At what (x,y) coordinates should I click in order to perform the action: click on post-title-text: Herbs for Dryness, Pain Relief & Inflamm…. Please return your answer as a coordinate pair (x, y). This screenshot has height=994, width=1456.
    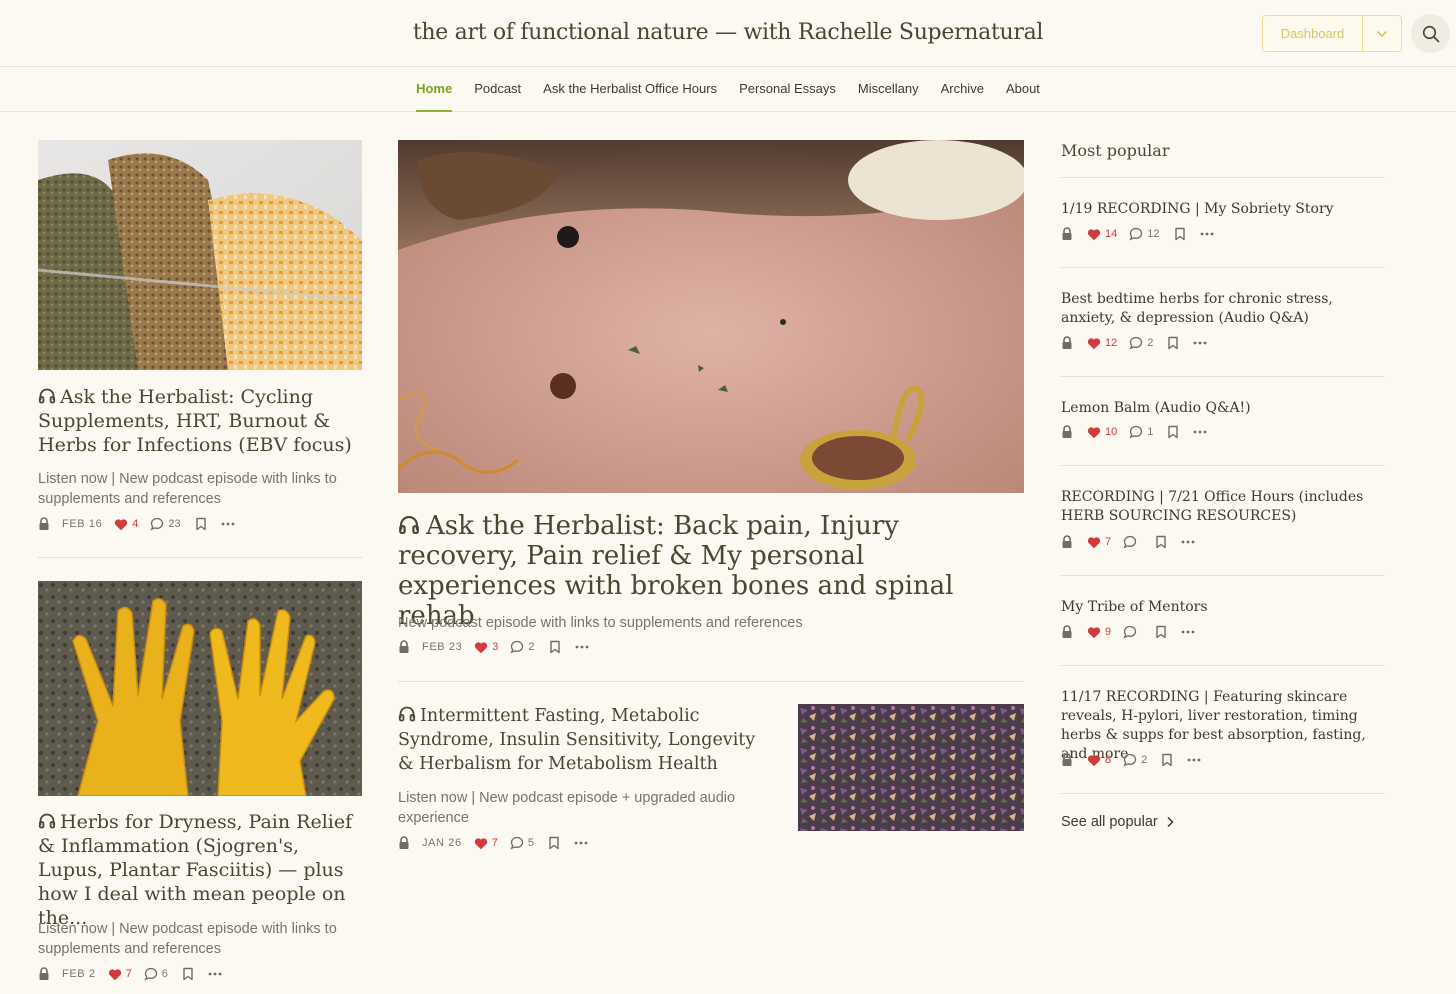
    Looking at the image, I should click on (195, 870).